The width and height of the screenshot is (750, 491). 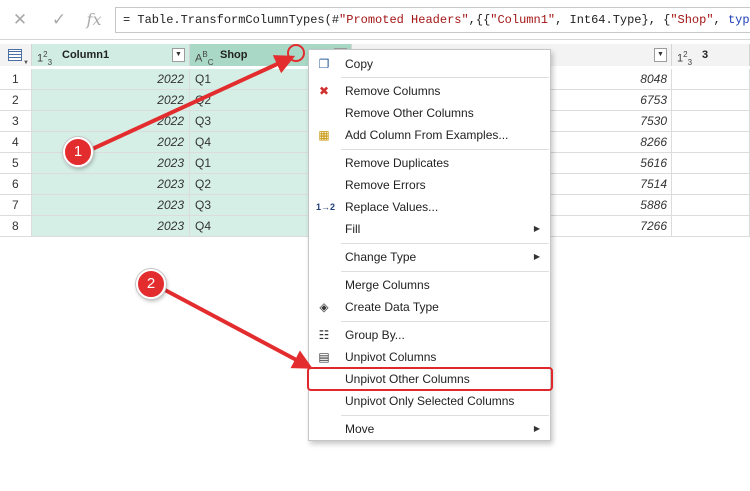 What do you see at coordinates (111, 55) in the screenshot?
I see `column-header-column1: 123 Column1 ▼` at bounding box center [111, 55].